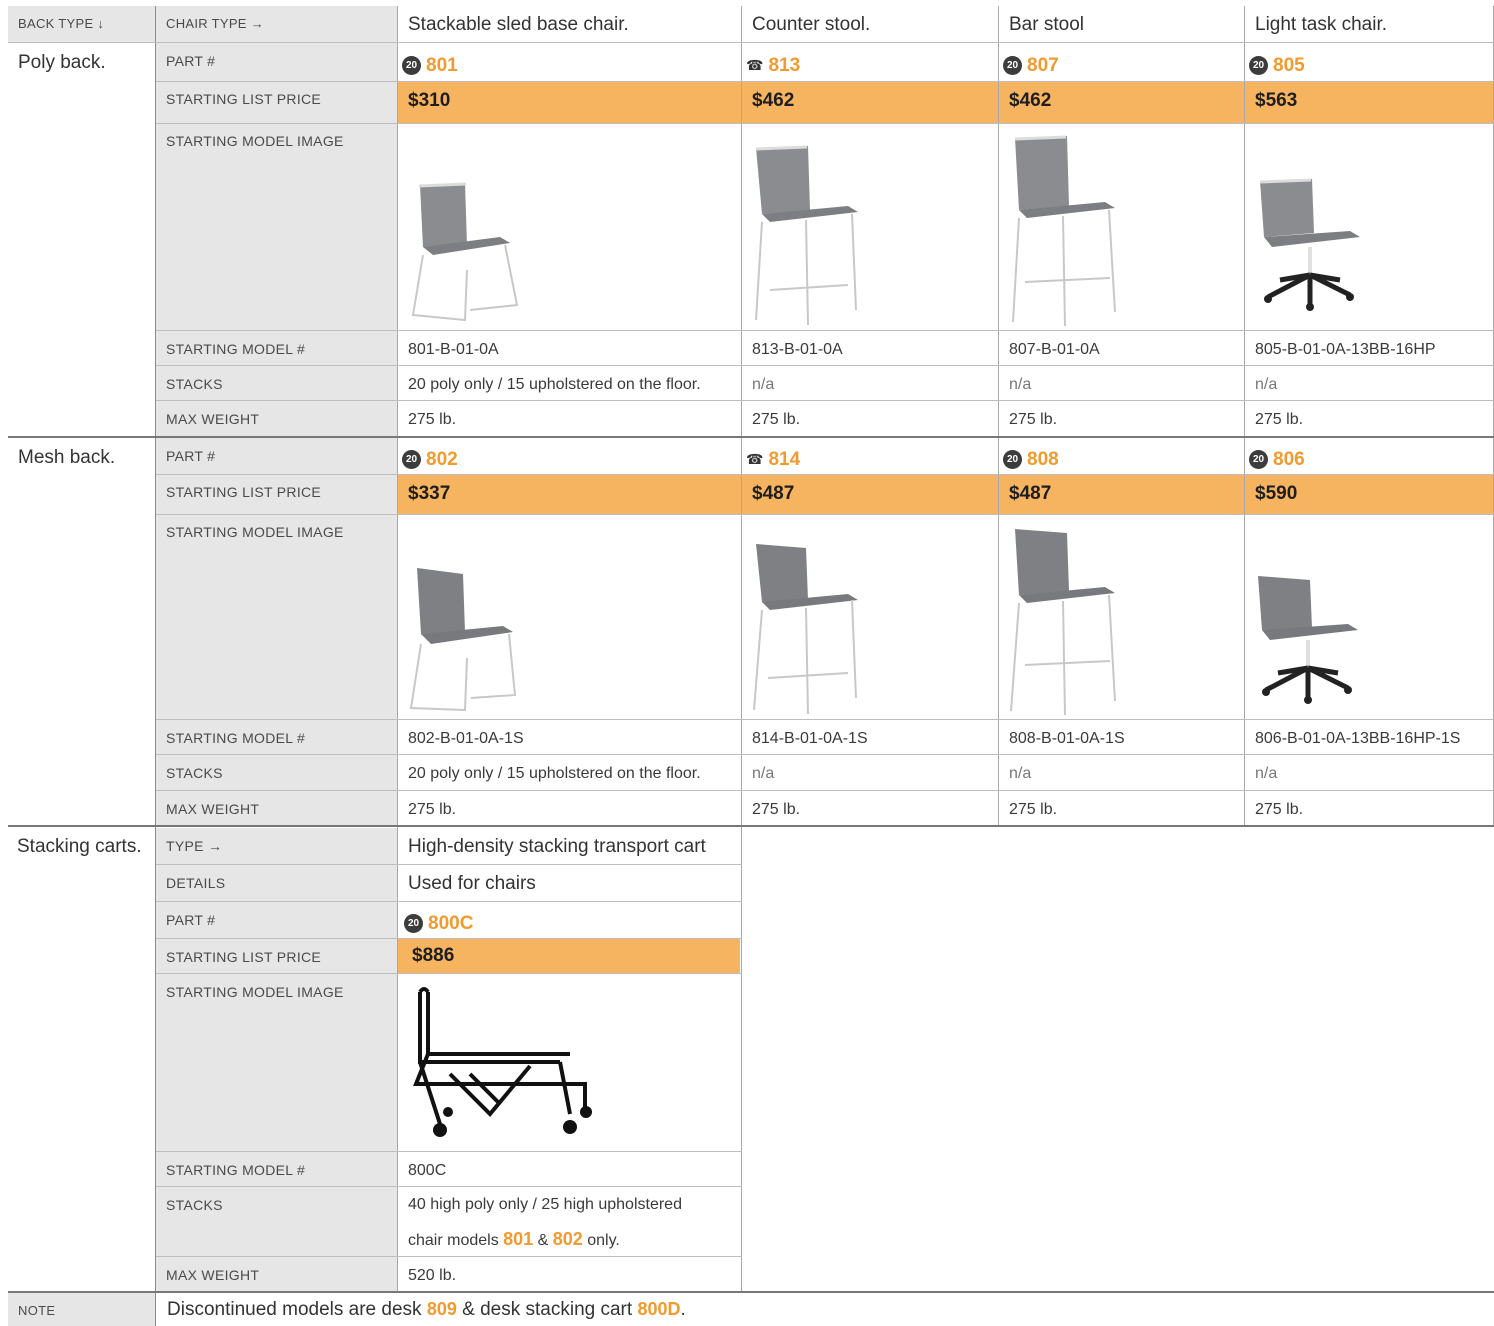 This screenshot has height=1326, width=1494. Describe the element at coordinates (1279, 809) in the screenshot. I see `mesh-weight-806: 275 lb.` at that location.